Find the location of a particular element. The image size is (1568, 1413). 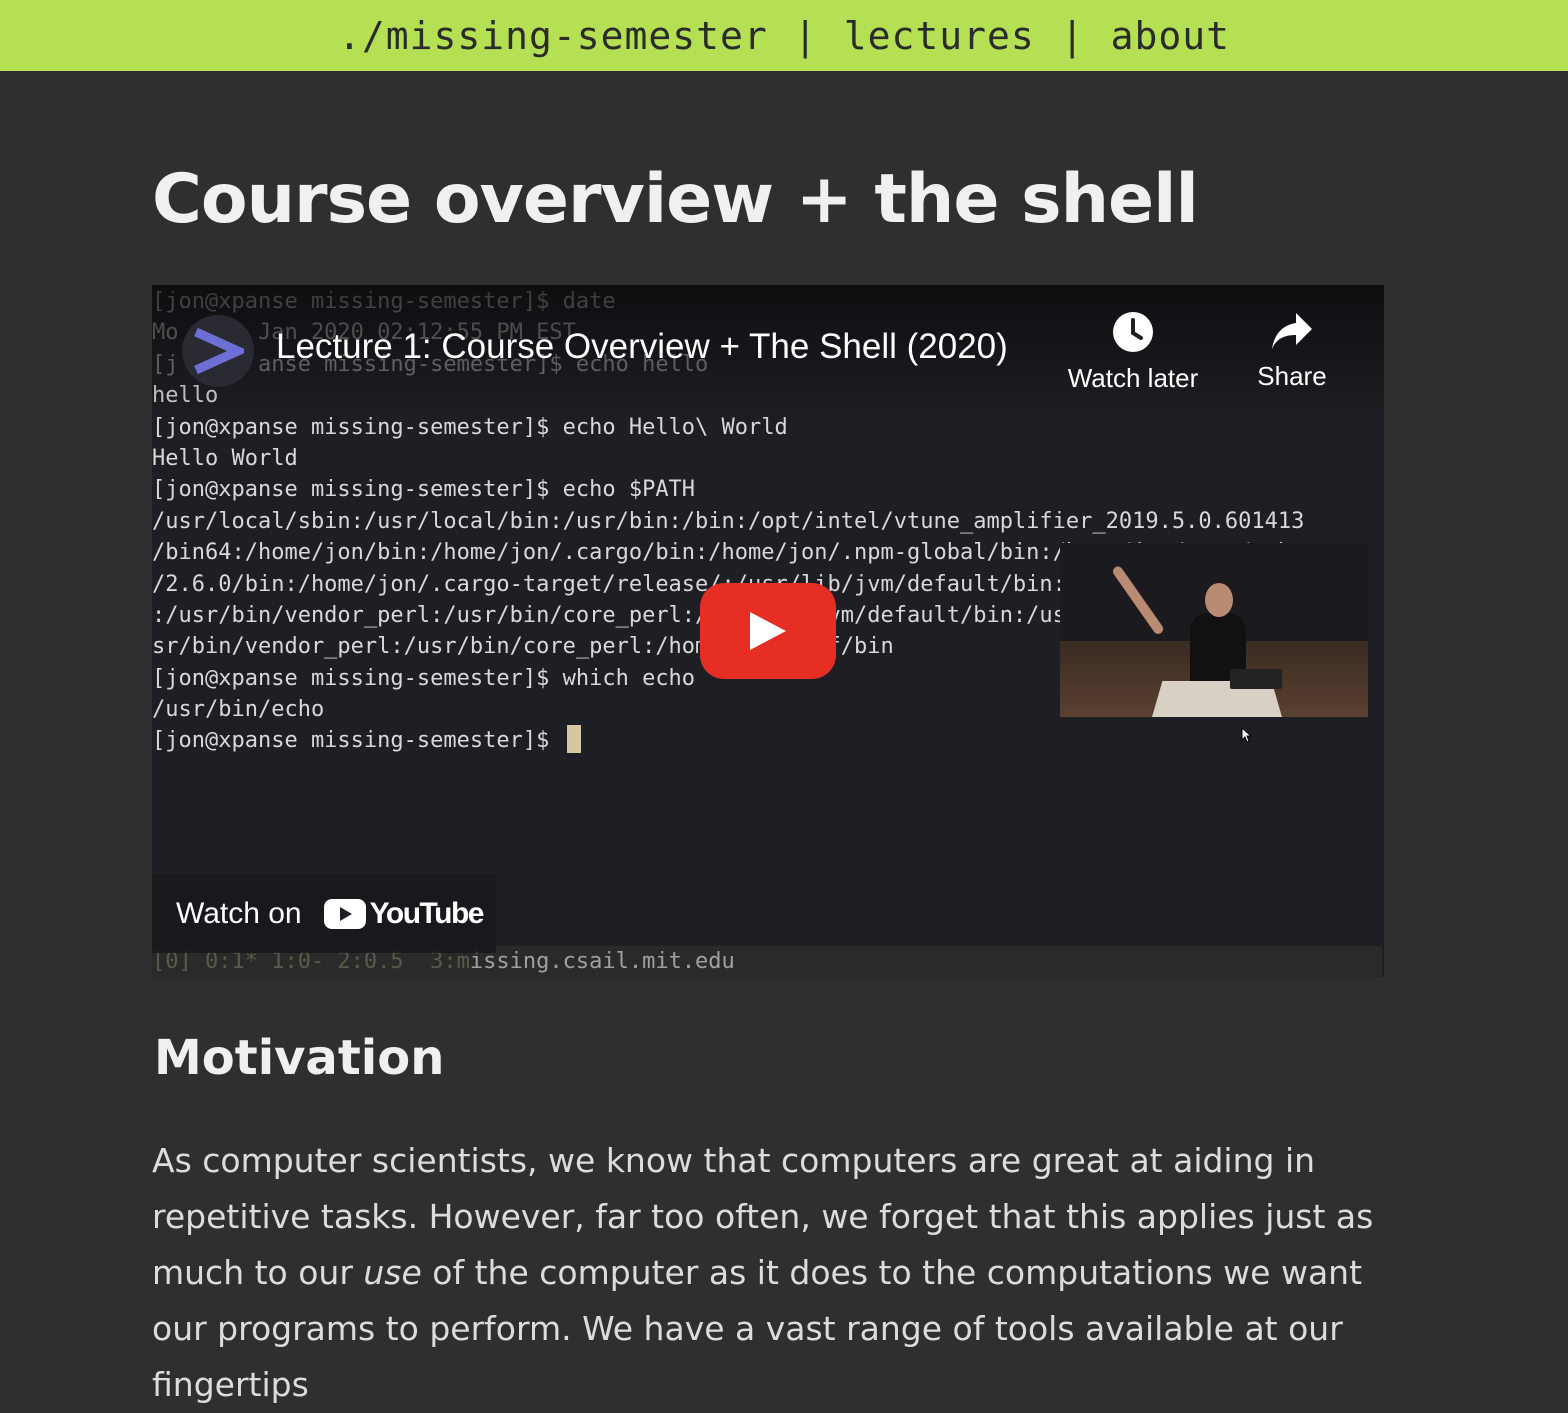

play-button is located at coordinates (768, 631).